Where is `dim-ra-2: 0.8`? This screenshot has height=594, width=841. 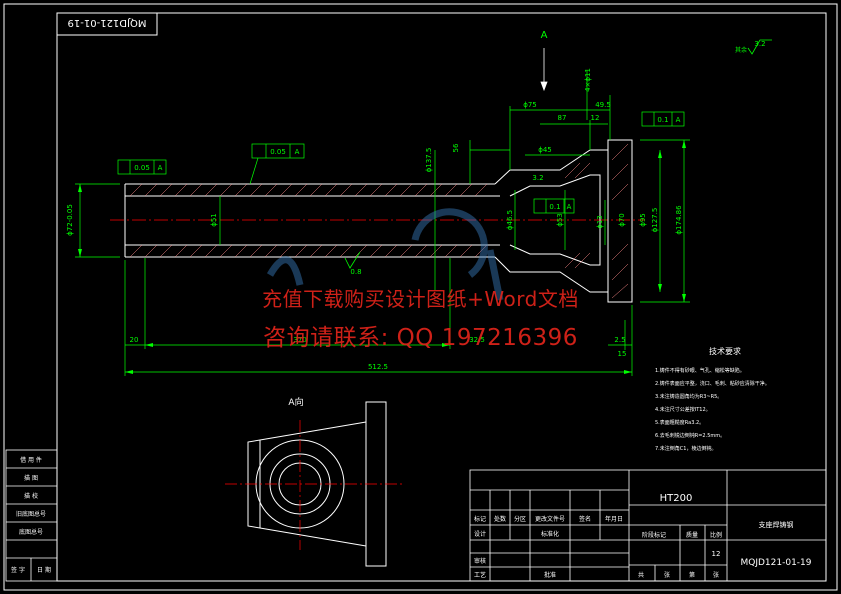 dim-ra-2: 0.8 is located at coordinates (355, 272).